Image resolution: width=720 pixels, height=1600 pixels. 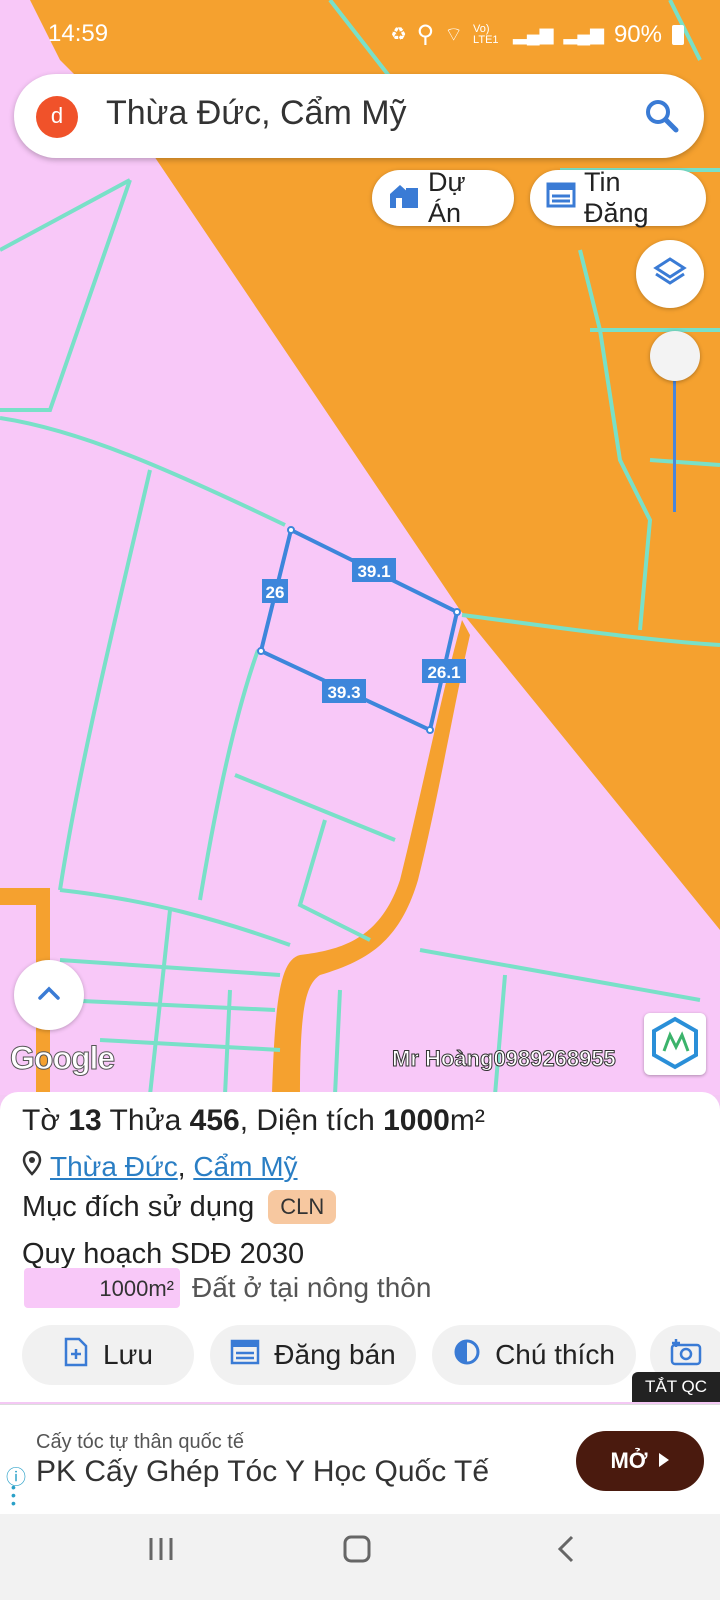 I want to click on status-bar: 14:59 ♻ ⚲ ⌔ Vo) LTE1 ▂▄▆ ▂▄▆ 90%, so click(x=360, y=35).